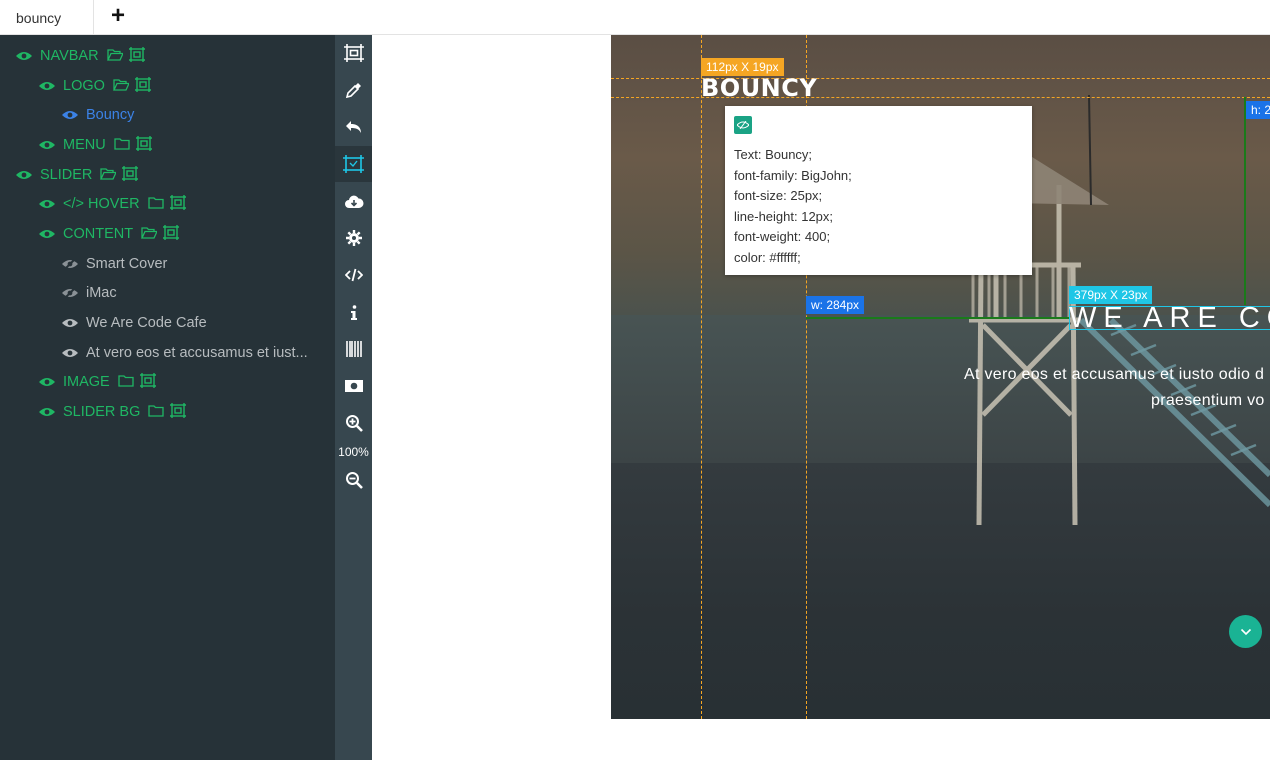  Describe the element at coordinates (701, 377) in the screenshot. I see `guide-line-vertical` at that location.